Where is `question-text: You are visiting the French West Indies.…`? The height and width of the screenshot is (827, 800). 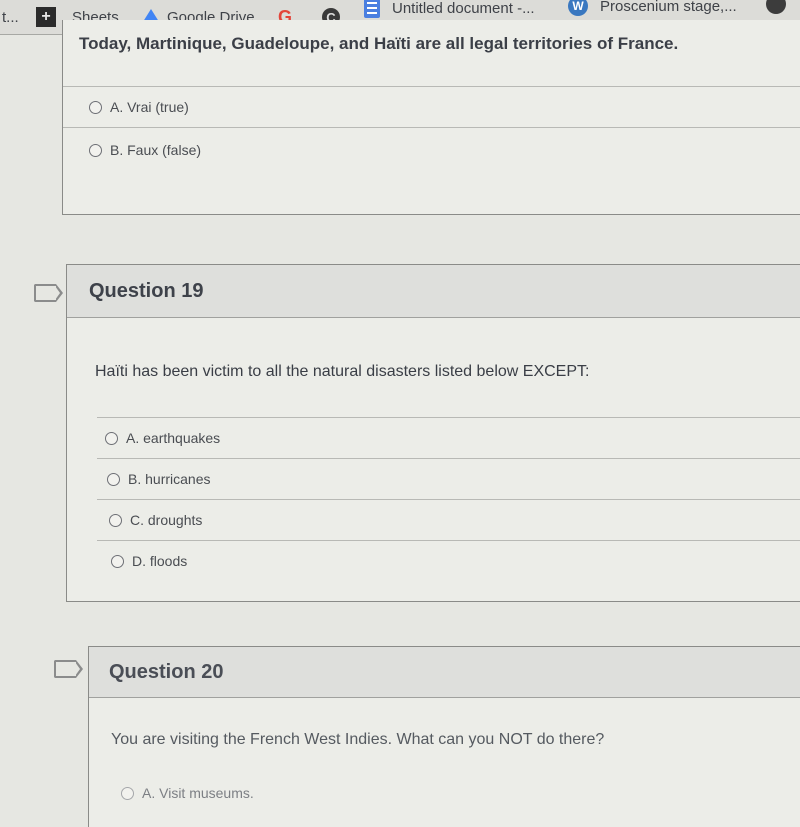 question-text: You are visiting the French West Indies.… is located at coordinates (358, 739).